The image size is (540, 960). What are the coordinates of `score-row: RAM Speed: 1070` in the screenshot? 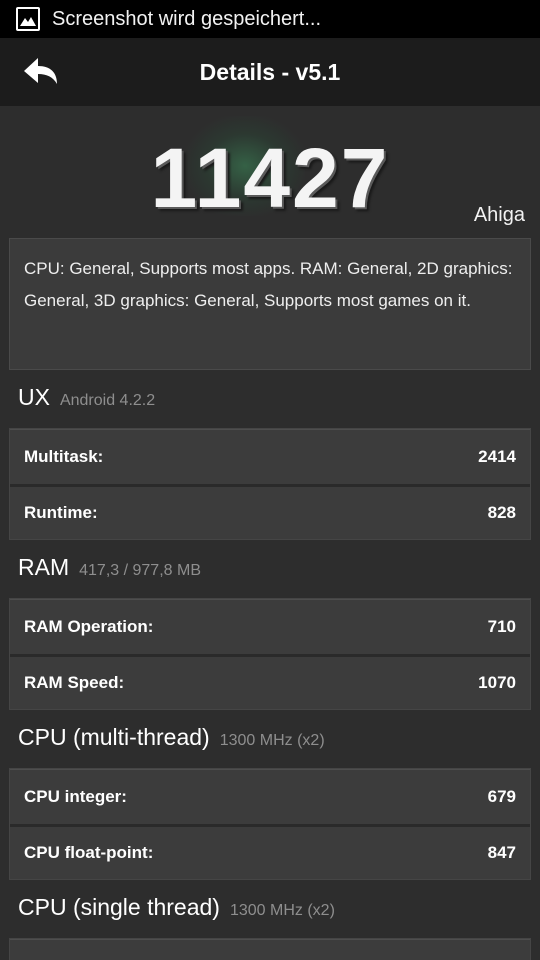 It's located at (270, 681).